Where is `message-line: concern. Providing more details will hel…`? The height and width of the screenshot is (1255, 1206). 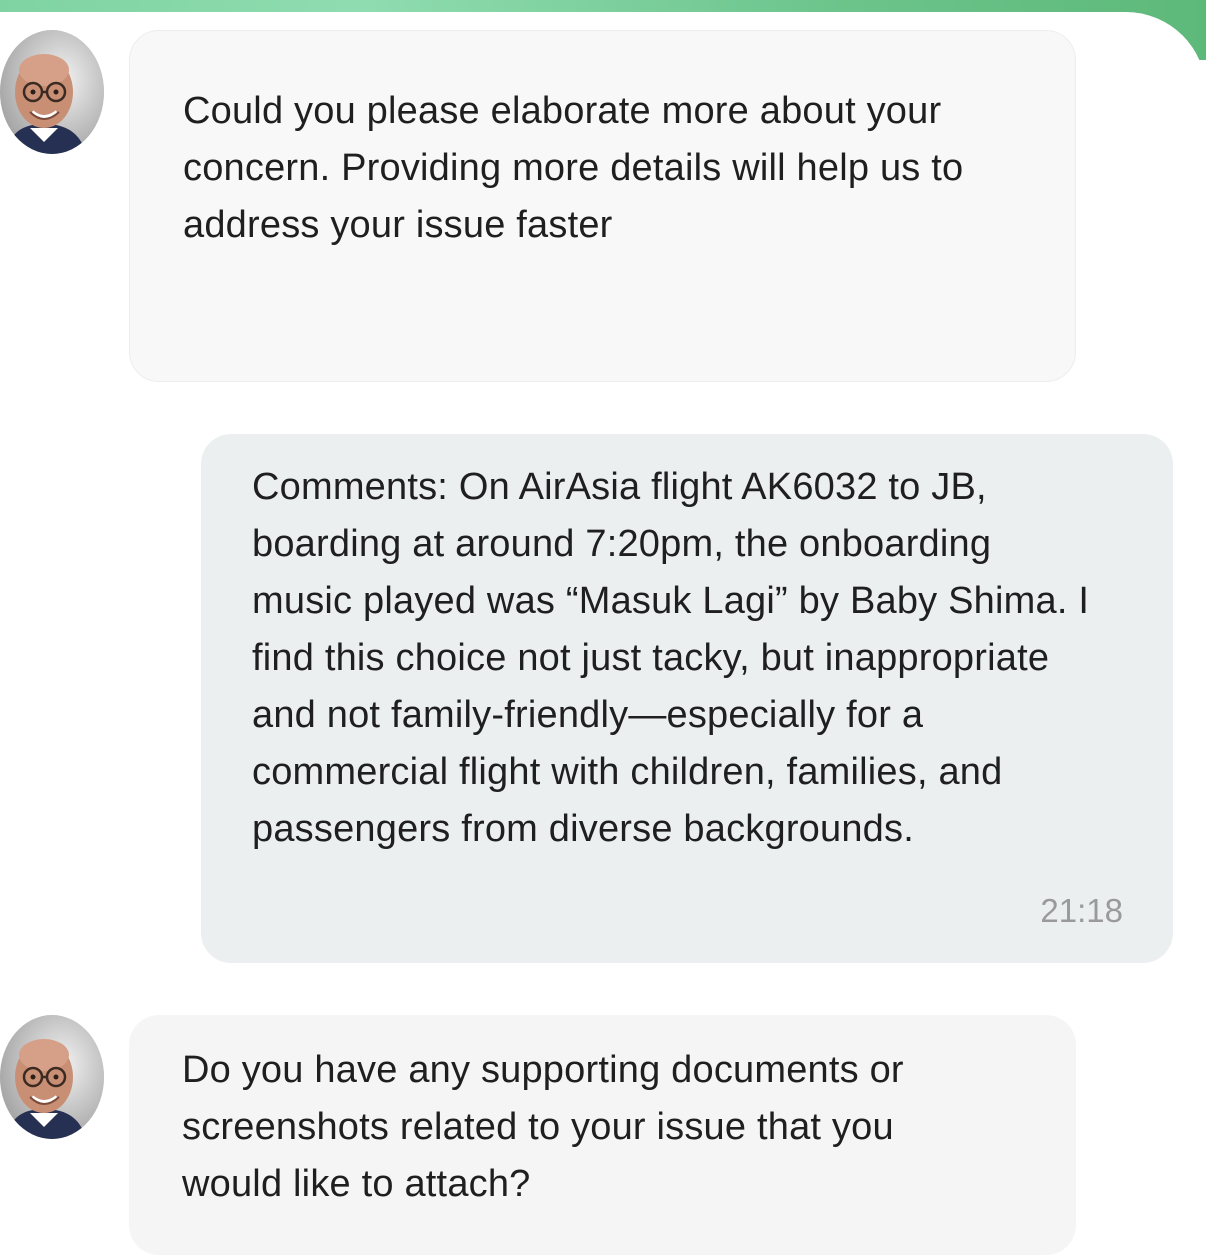 message-line: concern. Providing more details will hel… is located at coordinates (573, 168).